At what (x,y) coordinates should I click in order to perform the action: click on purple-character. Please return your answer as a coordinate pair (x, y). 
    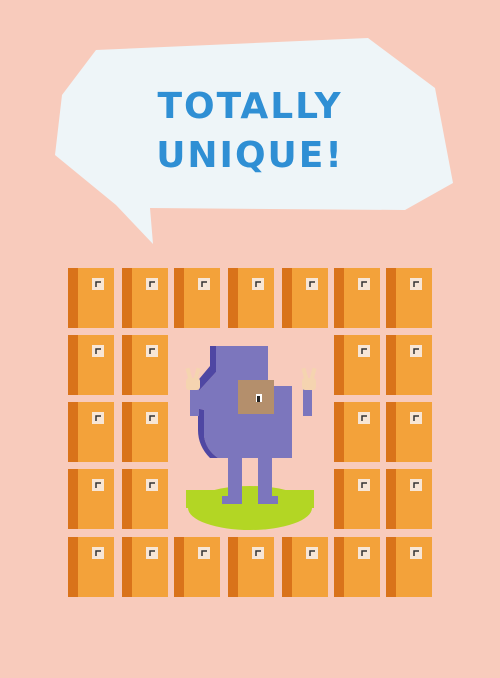
    Looking at the image, I should click on (251, 438).